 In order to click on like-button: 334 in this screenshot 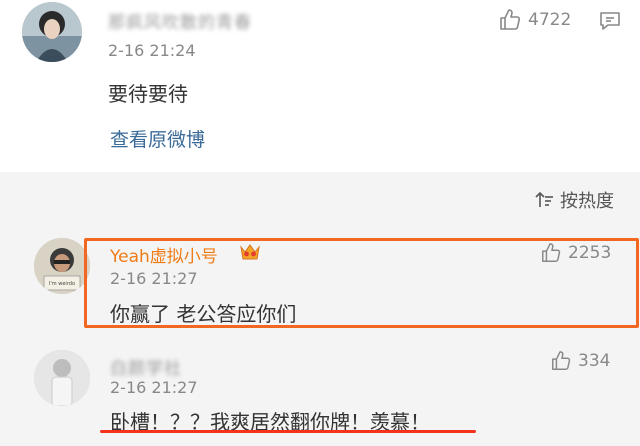, I will do `click(580, 361)`.